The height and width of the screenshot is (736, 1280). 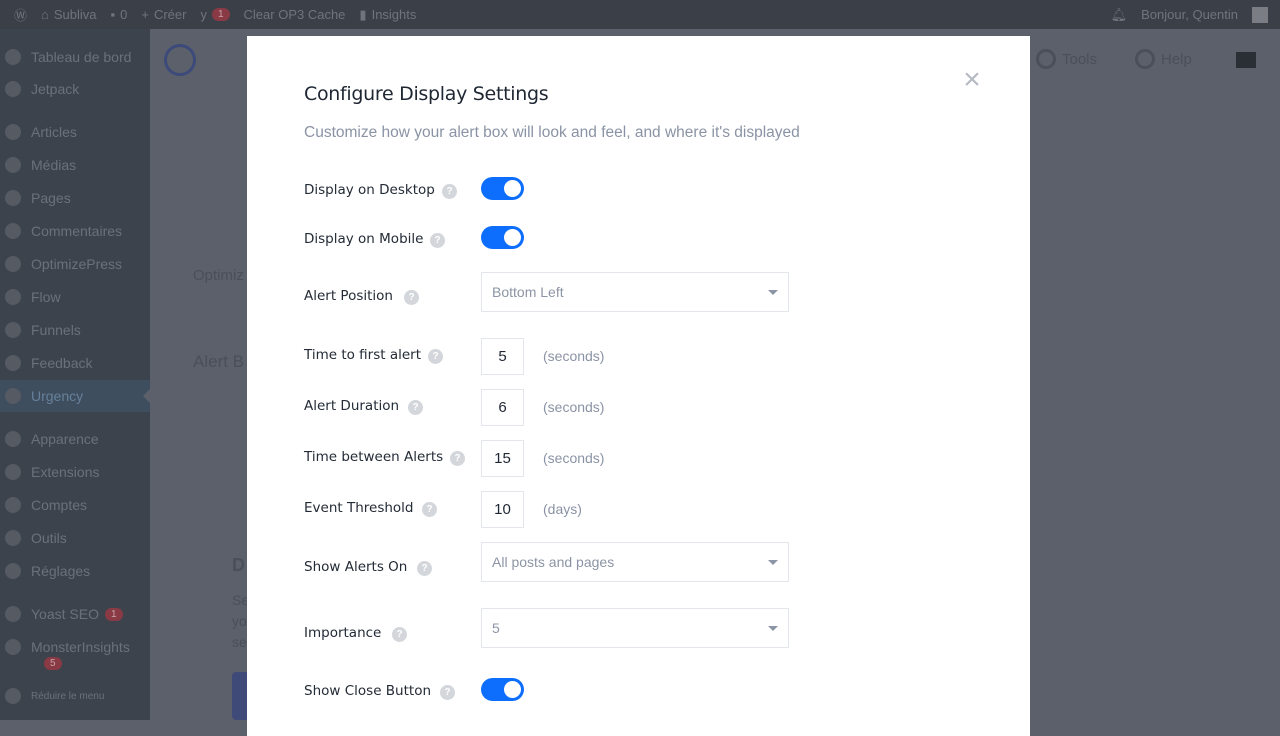 What do you see at coordinates (215, 14) in the screenshot?
I see `yoast-link: y1` at bounding box center [215, 14].